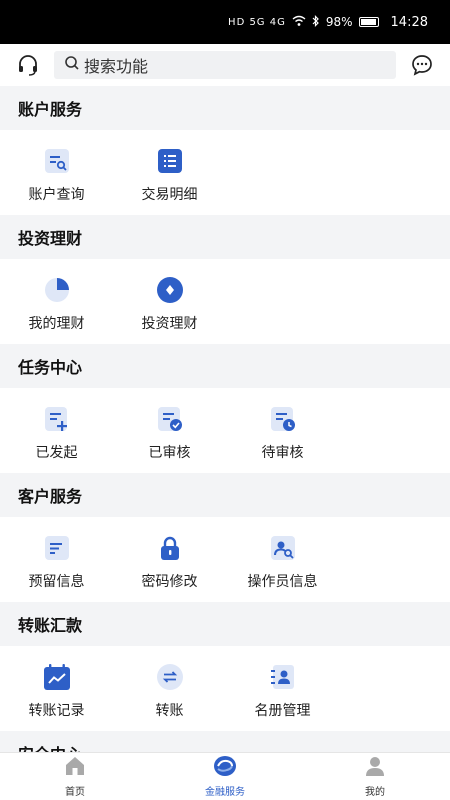  Describe the element at coordinates (225, 237) in the screenshot. I see `section-title-investment: 投资理财` at that location.